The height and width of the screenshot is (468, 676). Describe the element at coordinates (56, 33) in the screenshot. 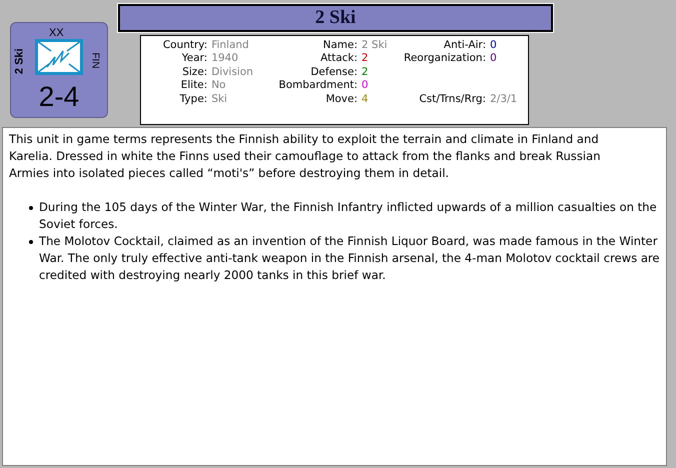

I see `size-mark: XX` at that location.